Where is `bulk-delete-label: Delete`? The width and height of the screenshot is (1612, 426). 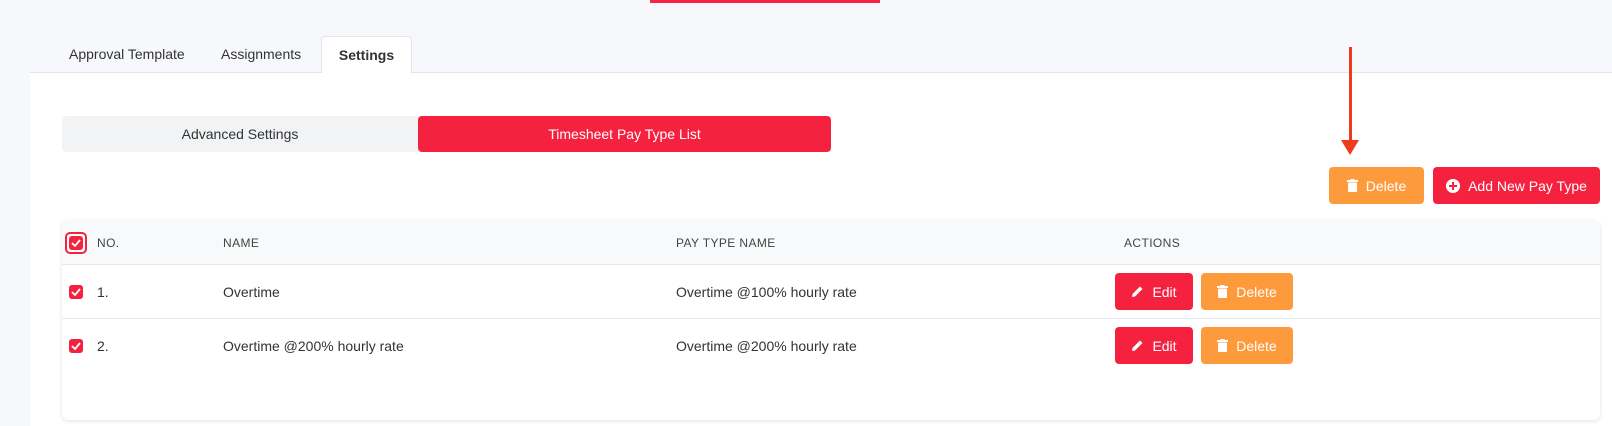 bulk-delete-label: Delete is located at coordinates (1386, 185).